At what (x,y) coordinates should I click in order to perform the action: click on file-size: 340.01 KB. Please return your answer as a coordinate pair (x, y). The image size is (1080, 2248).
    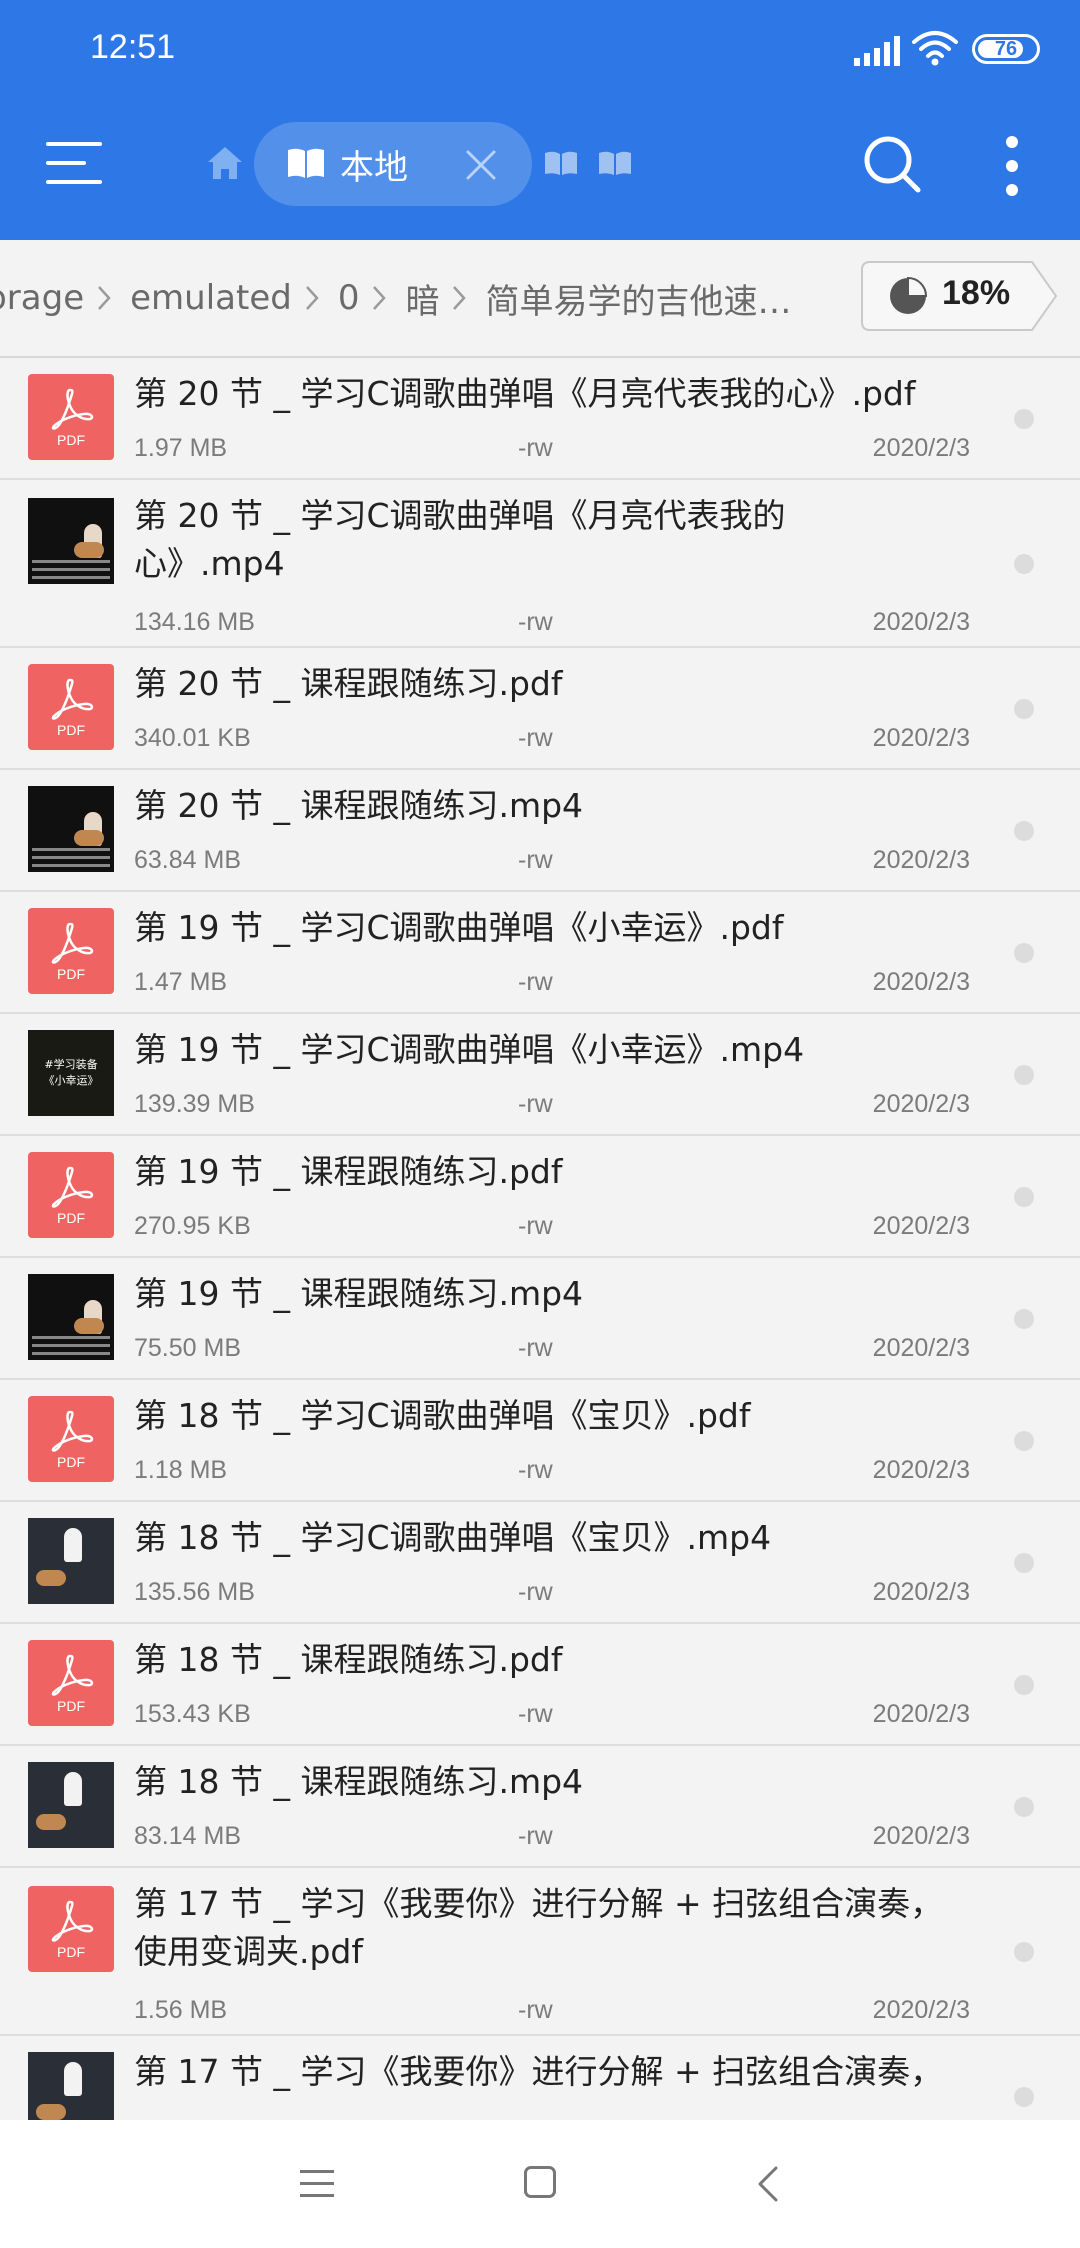
    Looking at the image, I should click on (192, 738).